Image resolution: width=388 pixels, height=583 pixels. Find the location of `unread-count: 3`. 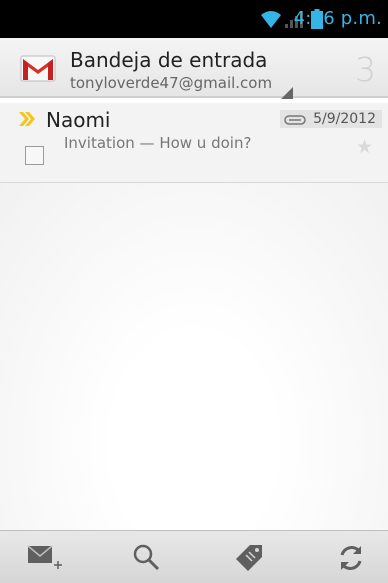

unread-count: 3 is located at coordinates (365, 69).